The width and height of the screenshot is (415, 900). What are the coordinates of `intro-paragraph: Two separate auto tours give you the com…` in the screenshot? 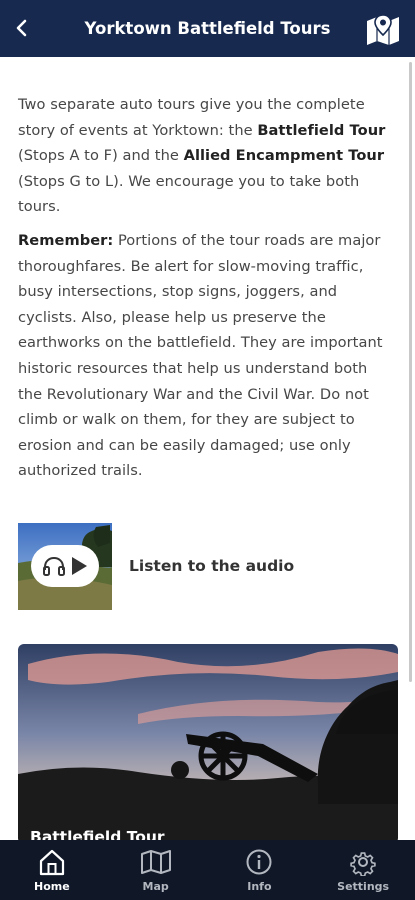 It's located at (202, 156).